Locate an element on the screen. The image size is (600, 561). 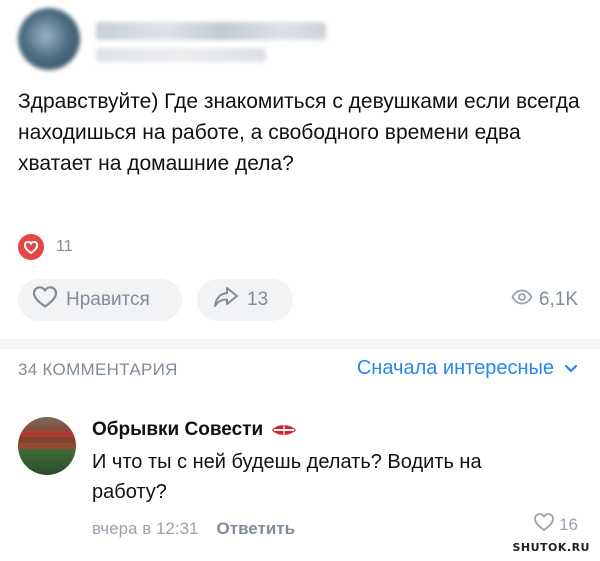
author-avatar-blurred is located at coordinates (49, 39).